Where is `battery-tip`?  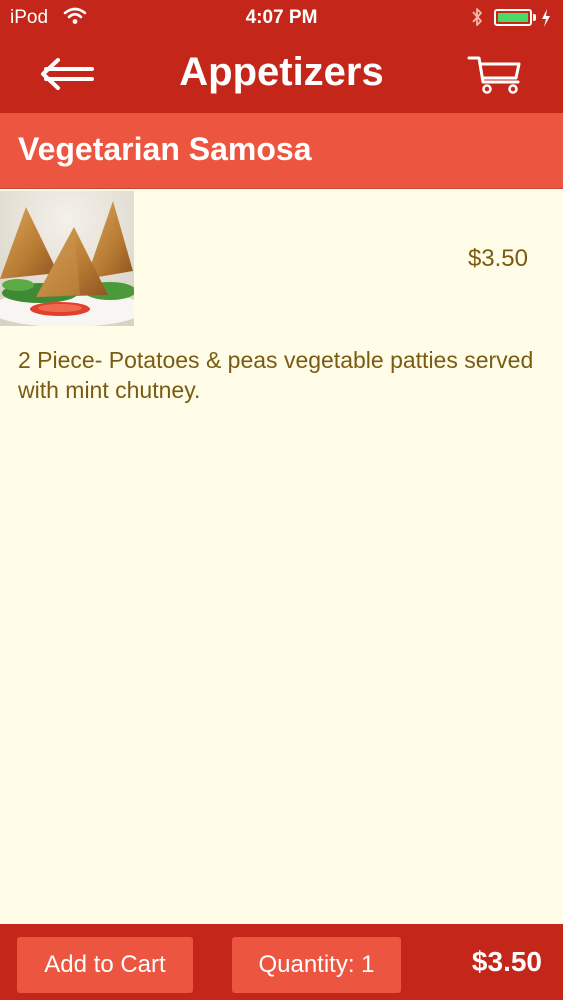 battery-tip is located at coordinates (534, 17).